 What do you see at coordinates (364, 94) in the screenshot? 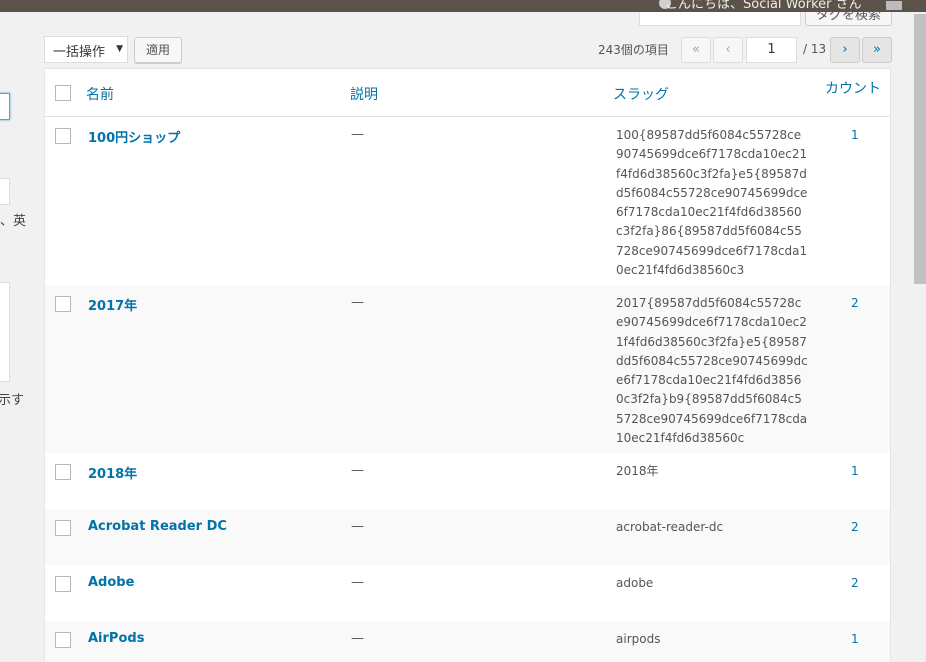
I see `column-header-description: 説明` at bounding box center [364, 94].